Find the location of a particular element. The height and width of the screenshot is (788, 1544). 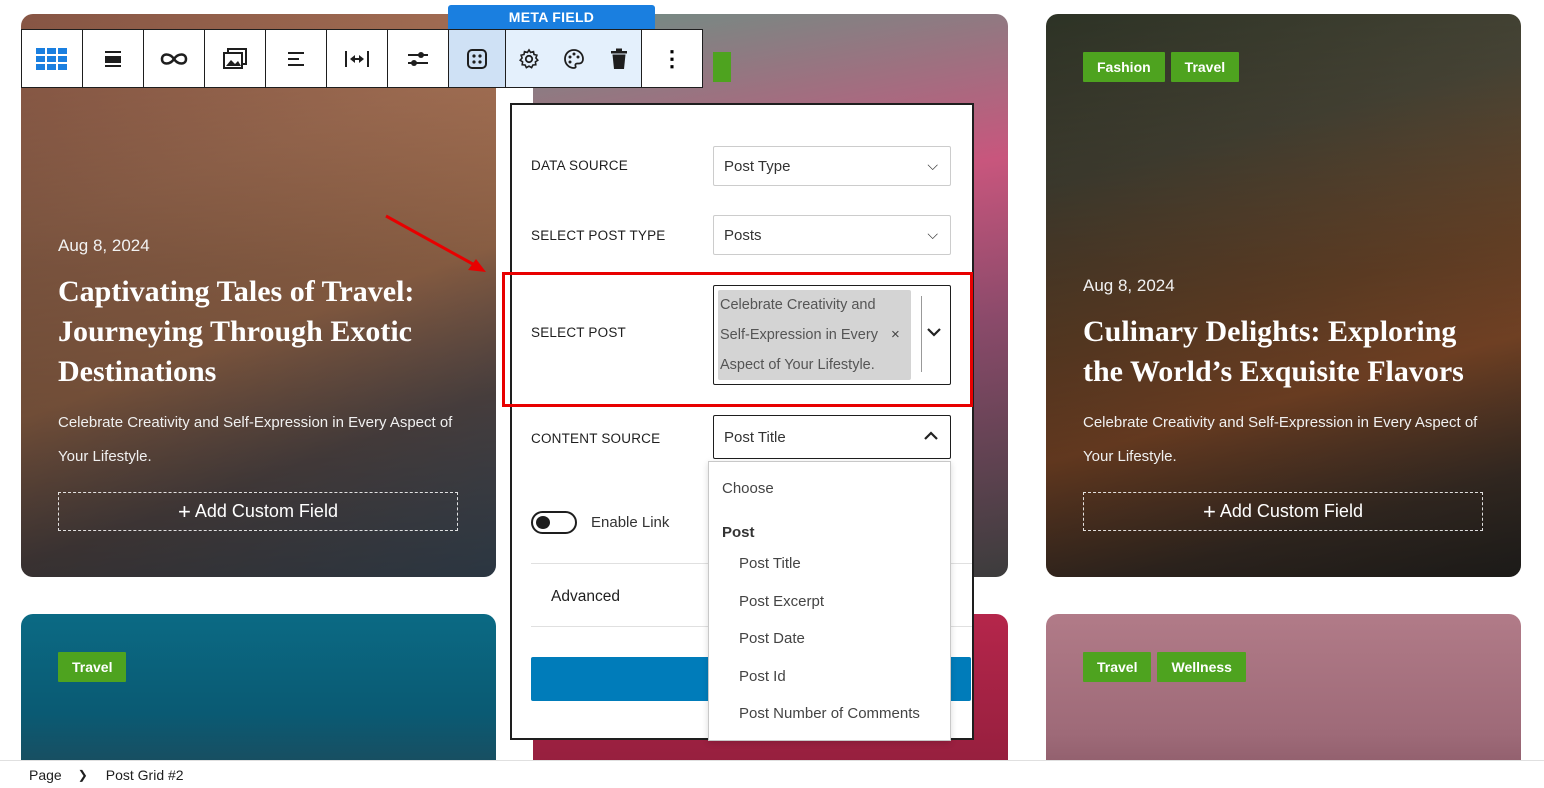

palette-icon is located at coordinates (573, 58).